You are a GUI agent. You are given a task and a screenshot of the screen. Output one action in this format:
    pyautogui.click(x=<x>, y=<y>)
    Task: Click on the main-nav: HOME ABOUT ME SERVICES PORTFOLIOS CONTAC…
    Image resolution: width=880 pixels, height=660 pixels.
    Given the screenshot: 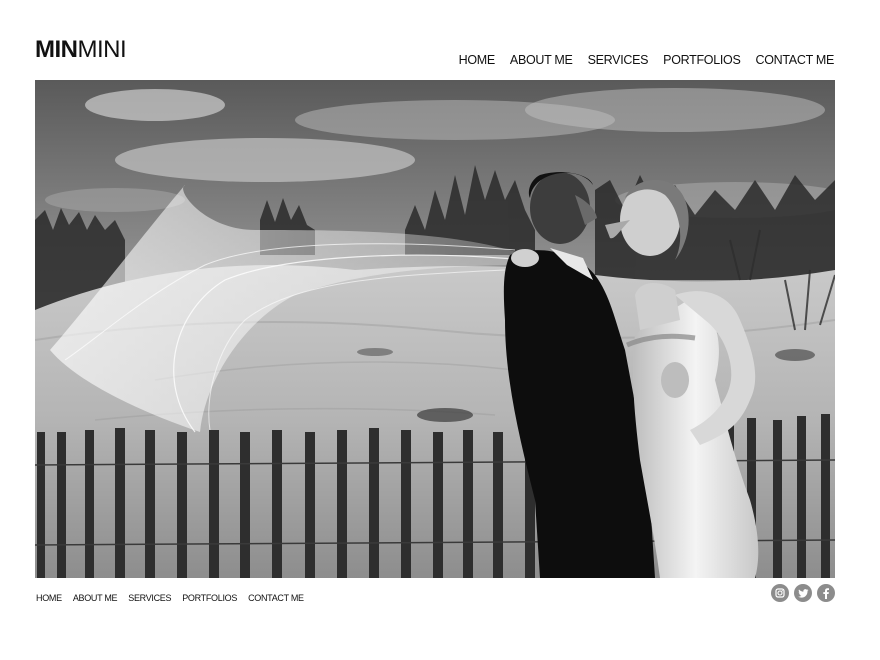 What is the action you would take?
    pyautogui.click(x=647, y=60)
    